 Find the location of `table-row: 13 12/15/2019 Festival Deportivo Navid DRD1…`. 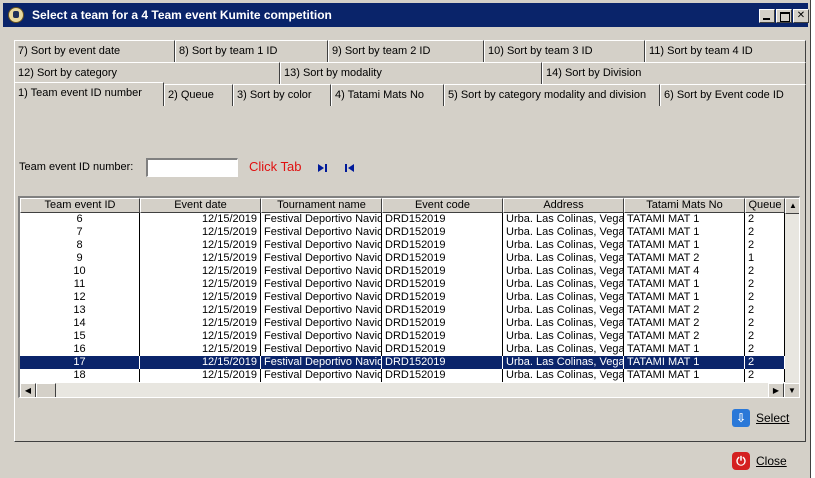

table-row: 13 12/15/2019 Festival Deportivo Navid DRD1… is located at coordinates (402, 310).